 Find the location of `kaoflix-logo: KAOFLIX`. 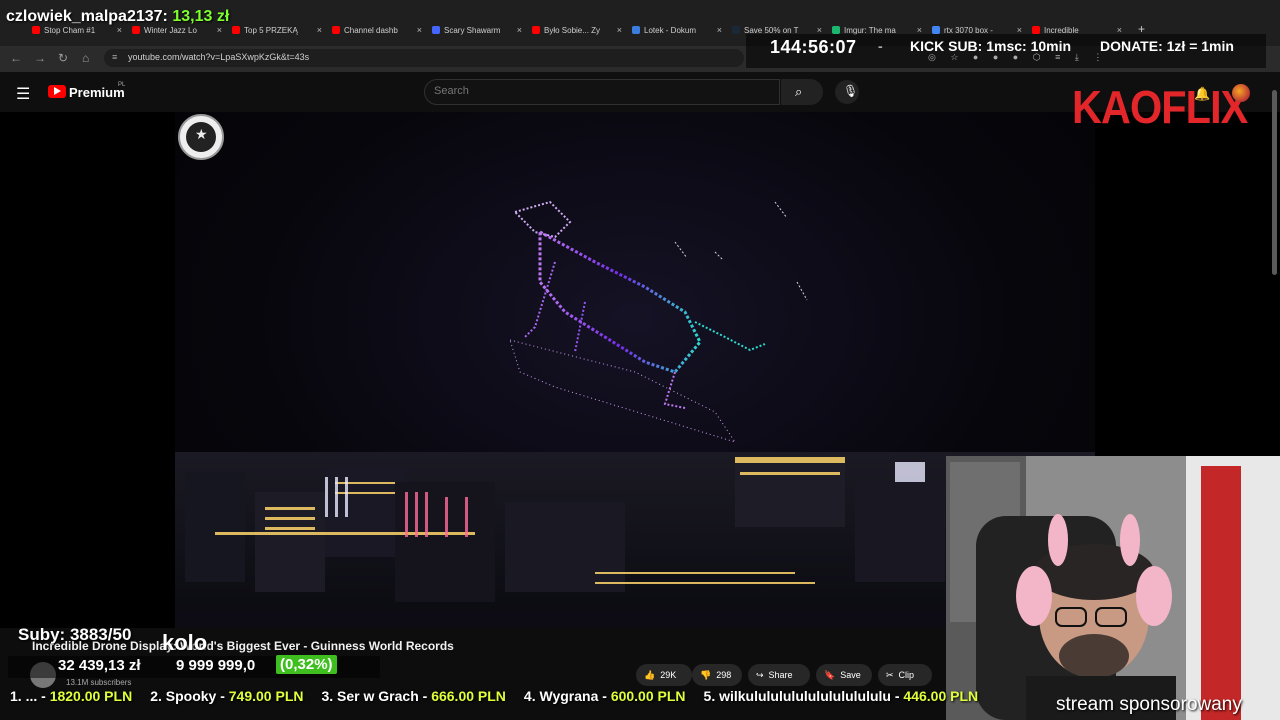

kaoflix-logo: KAOFLIX is located at coordinates (1160, 107).